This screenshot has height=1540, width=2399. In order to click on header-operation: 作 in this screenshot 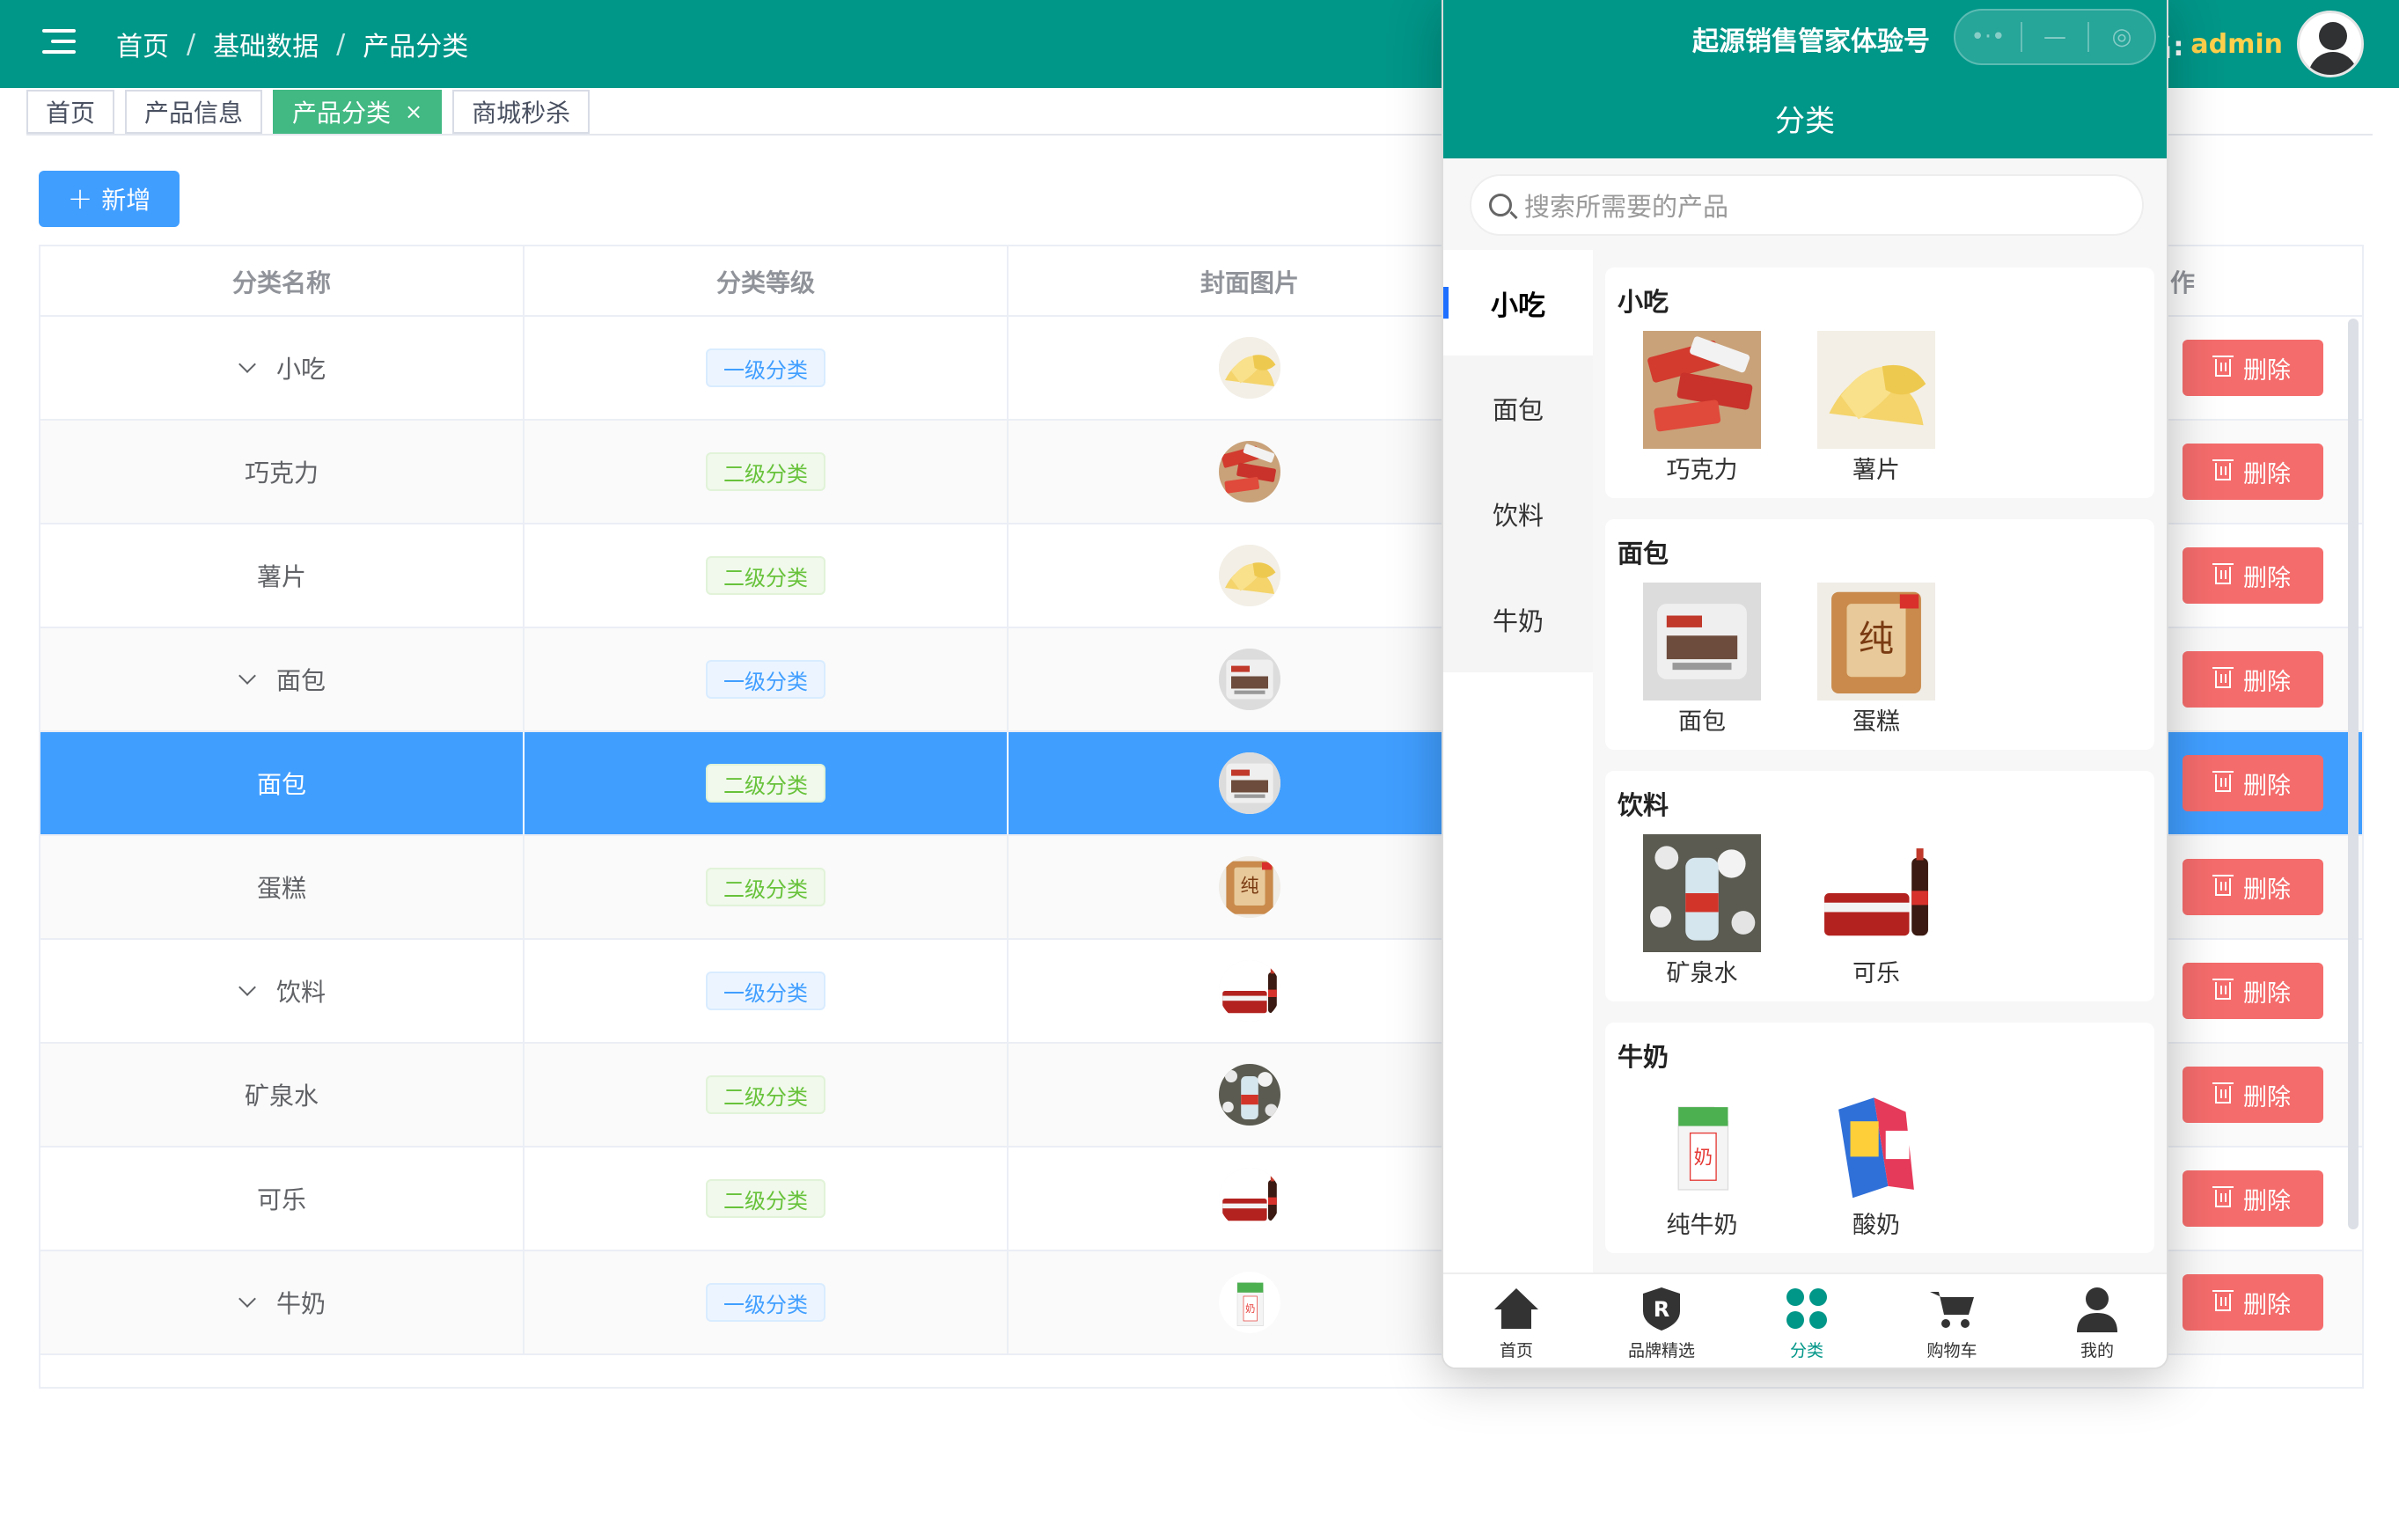, I will do `click(2183, 283)`.